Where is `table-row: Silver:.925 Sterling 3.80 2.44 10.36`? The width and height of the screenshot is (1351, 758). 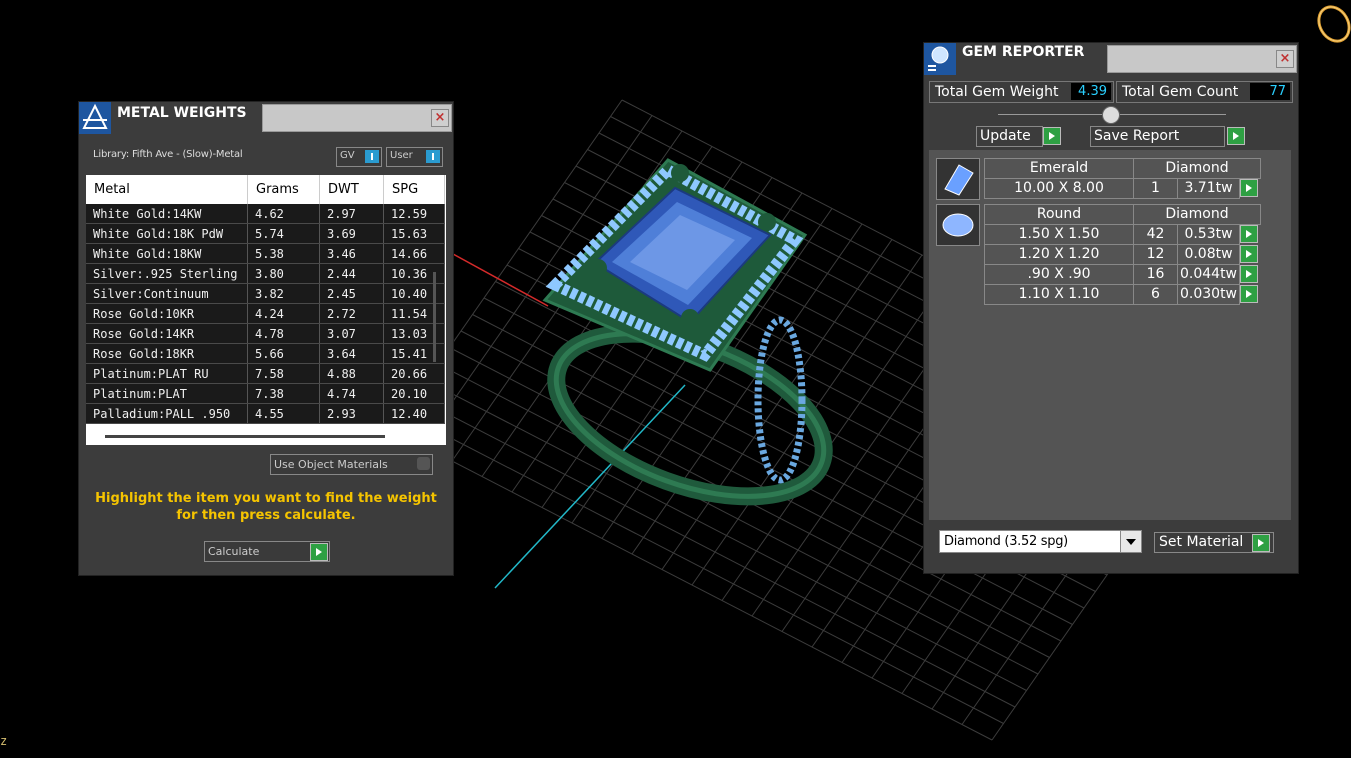
table-row: Silver:.925 Sterling 3.80 2.44 10.36 is located at coordinates (265, 273).